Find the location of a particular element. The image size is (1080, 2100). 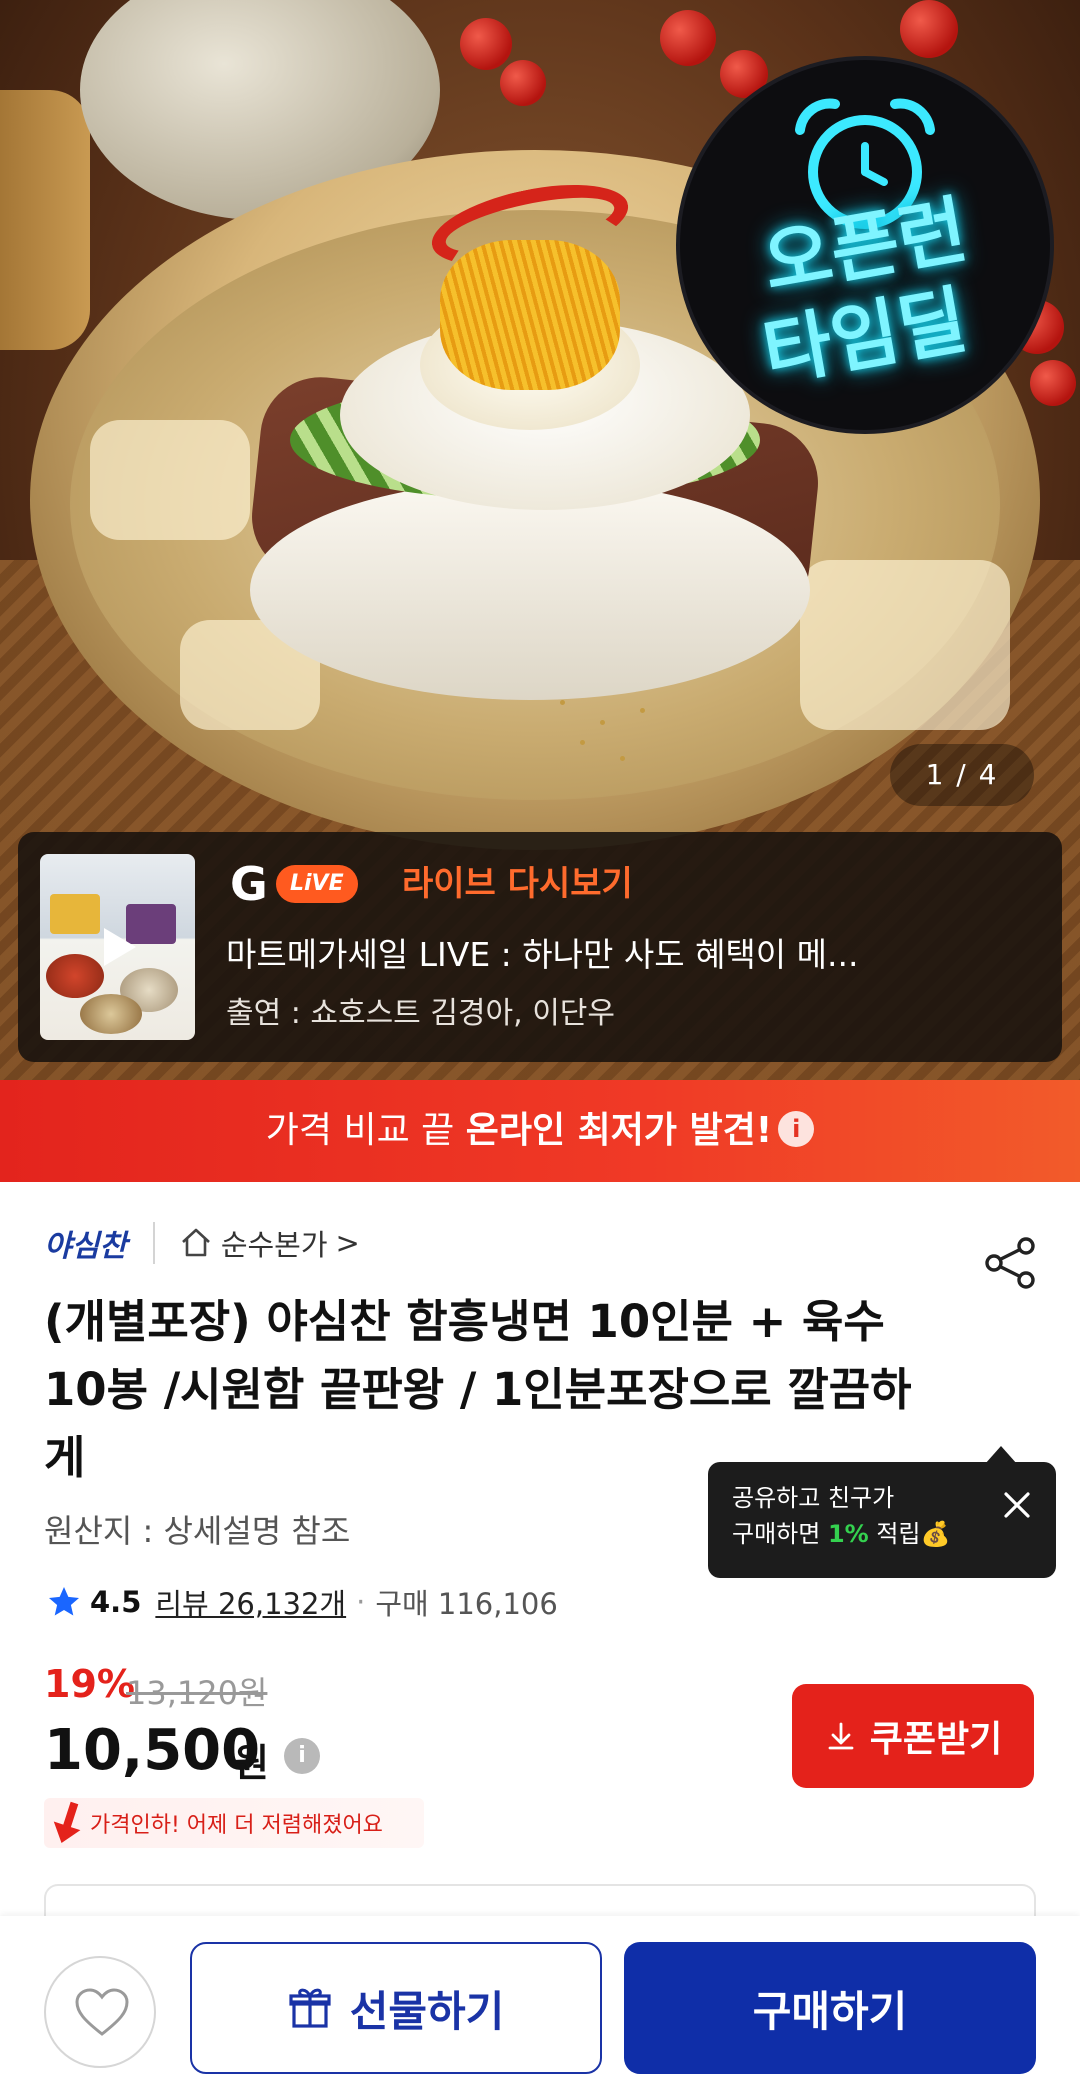

price-drop-notice: 가격인하! 어제 더 저렴해졌어요 is located at coordinates (234, 1823).